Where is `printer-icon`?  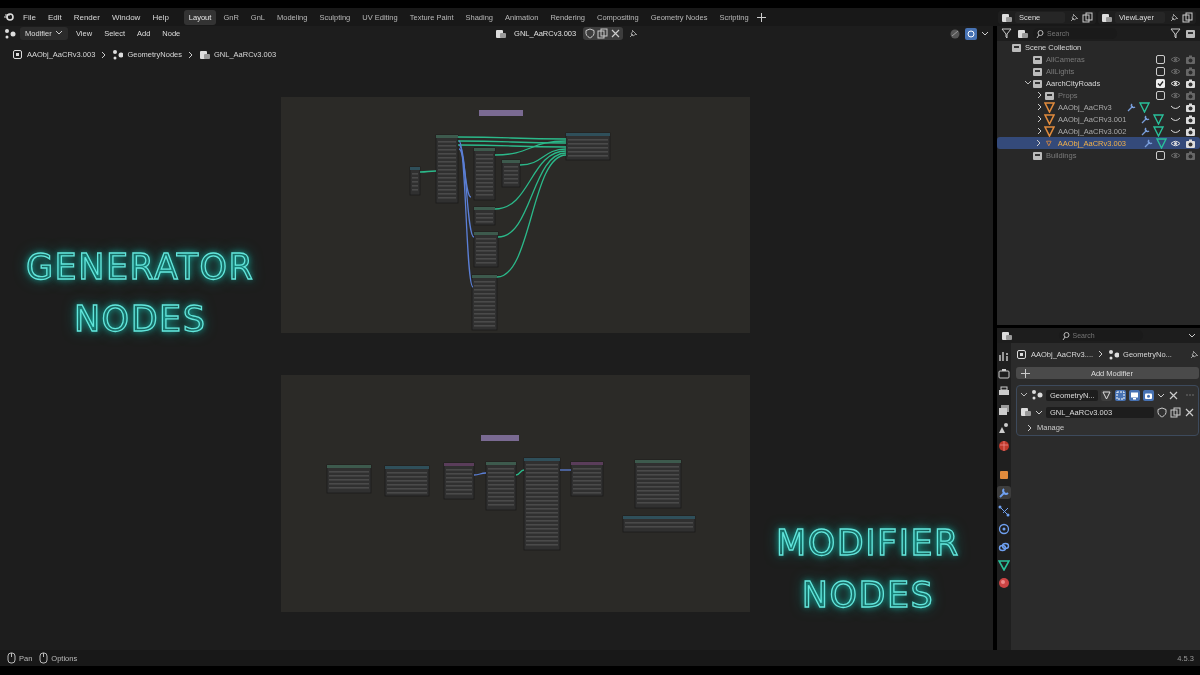
printer-icon is located at coordinates (1004, 391).